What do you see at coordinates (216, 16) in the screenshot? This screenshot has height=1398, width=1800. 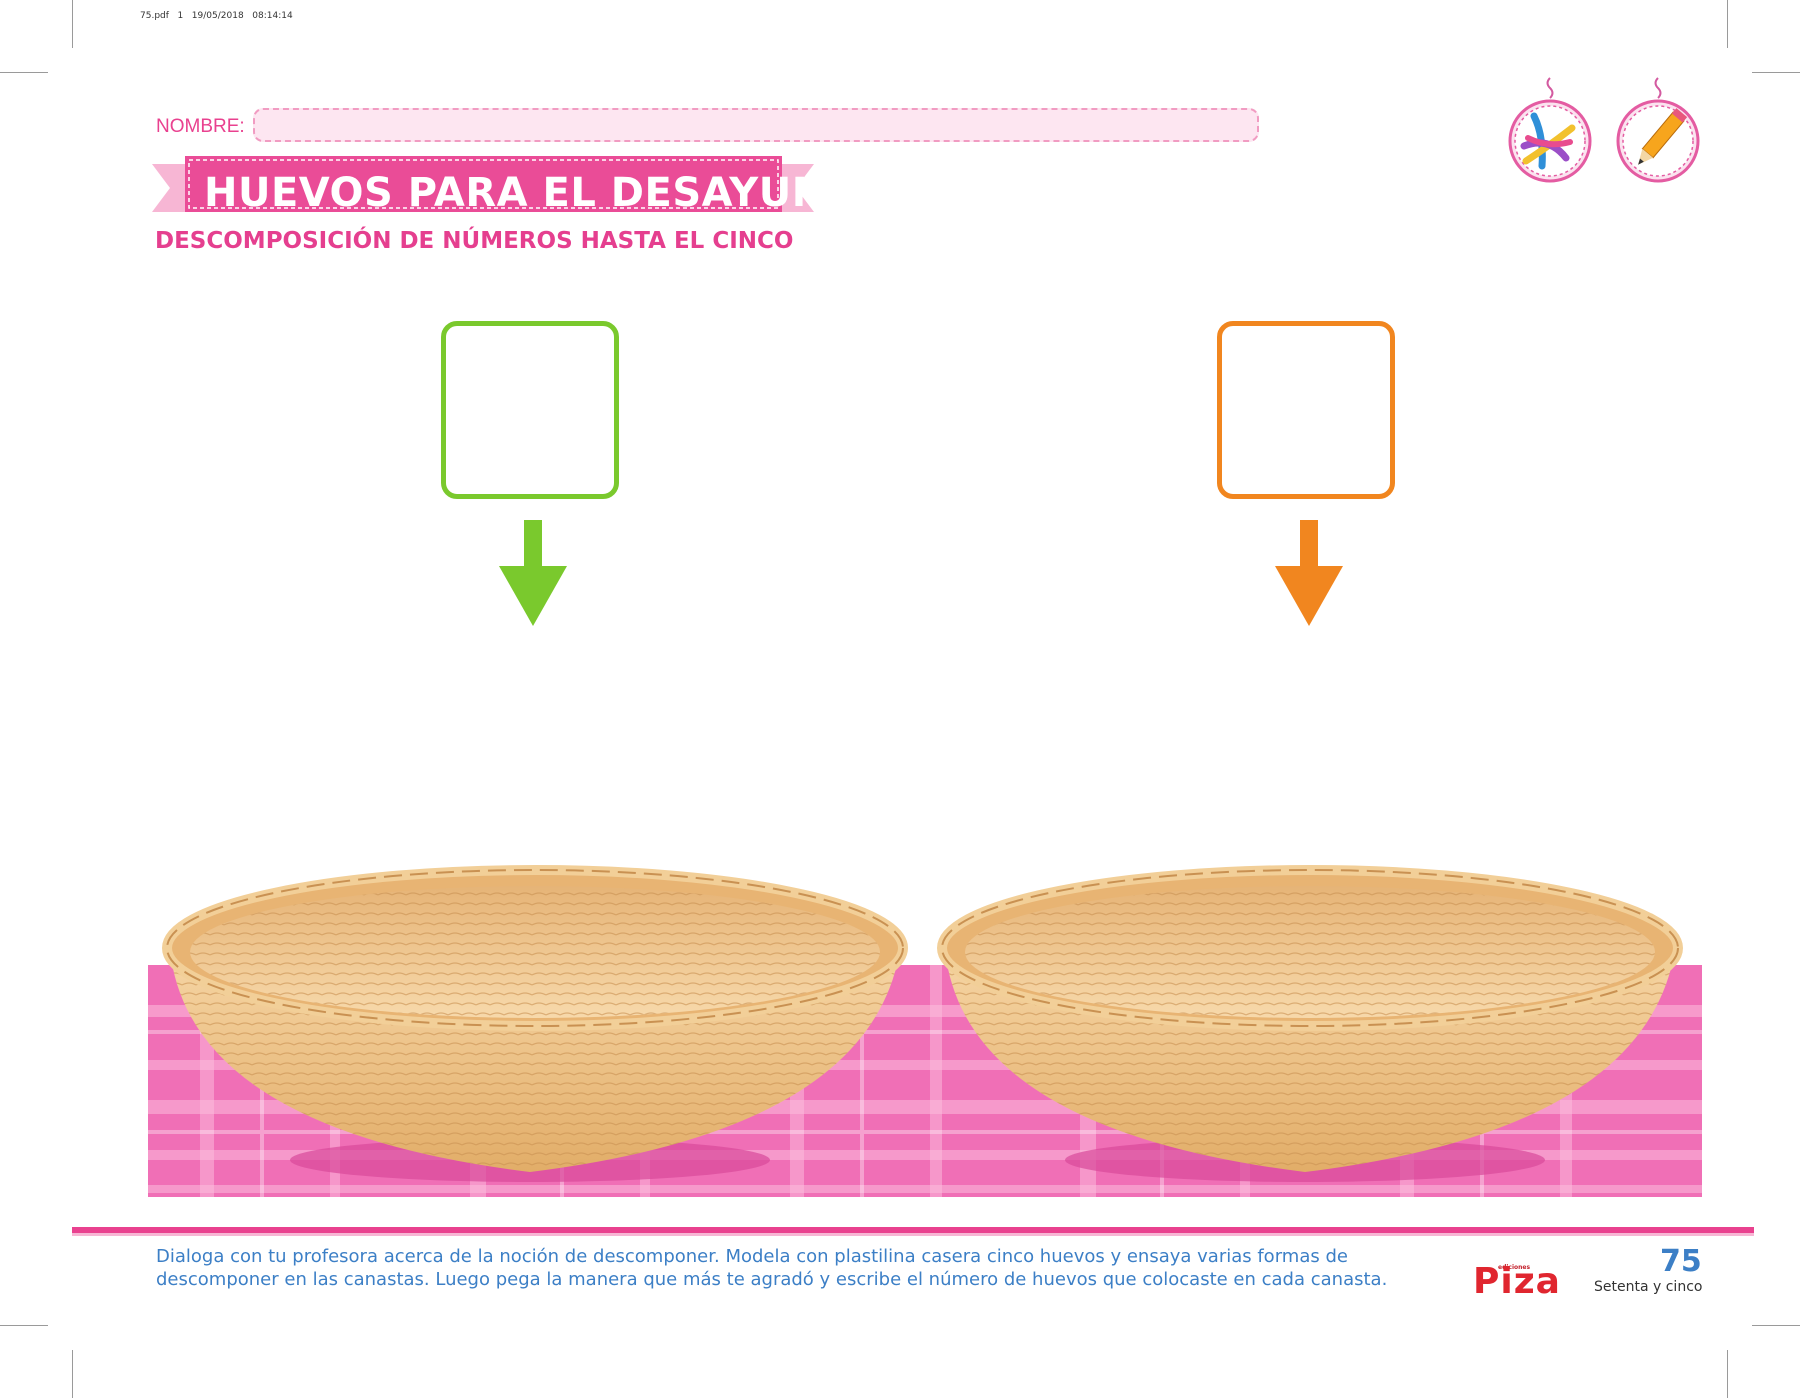 I see `print-stamp: 75.pdf 1 19/05/2018 08:14:14` at bounding box center [216, 16].